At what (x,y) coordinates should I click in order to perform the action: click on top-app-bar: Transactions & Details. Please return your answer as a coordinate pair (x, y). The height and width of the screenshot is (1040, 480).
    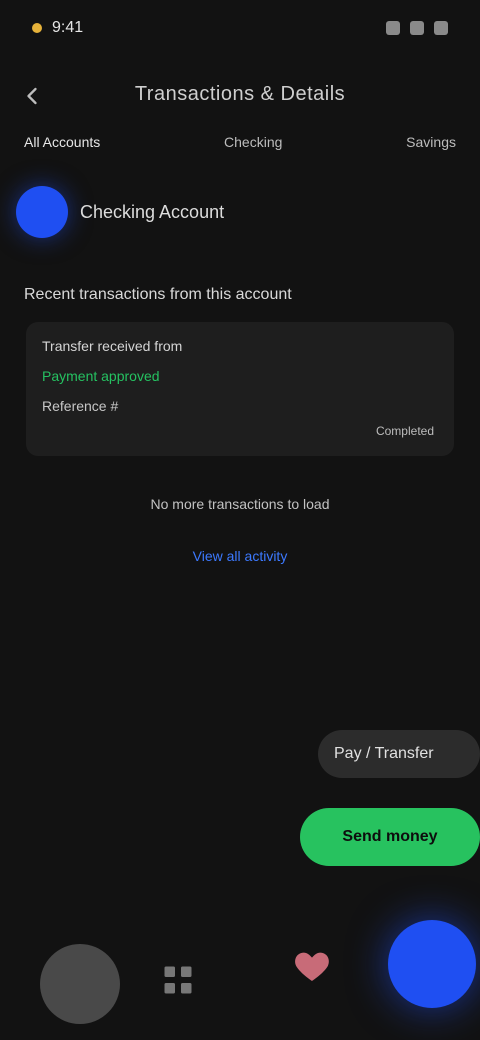
    Looking at the image, I should click on (240, 94).